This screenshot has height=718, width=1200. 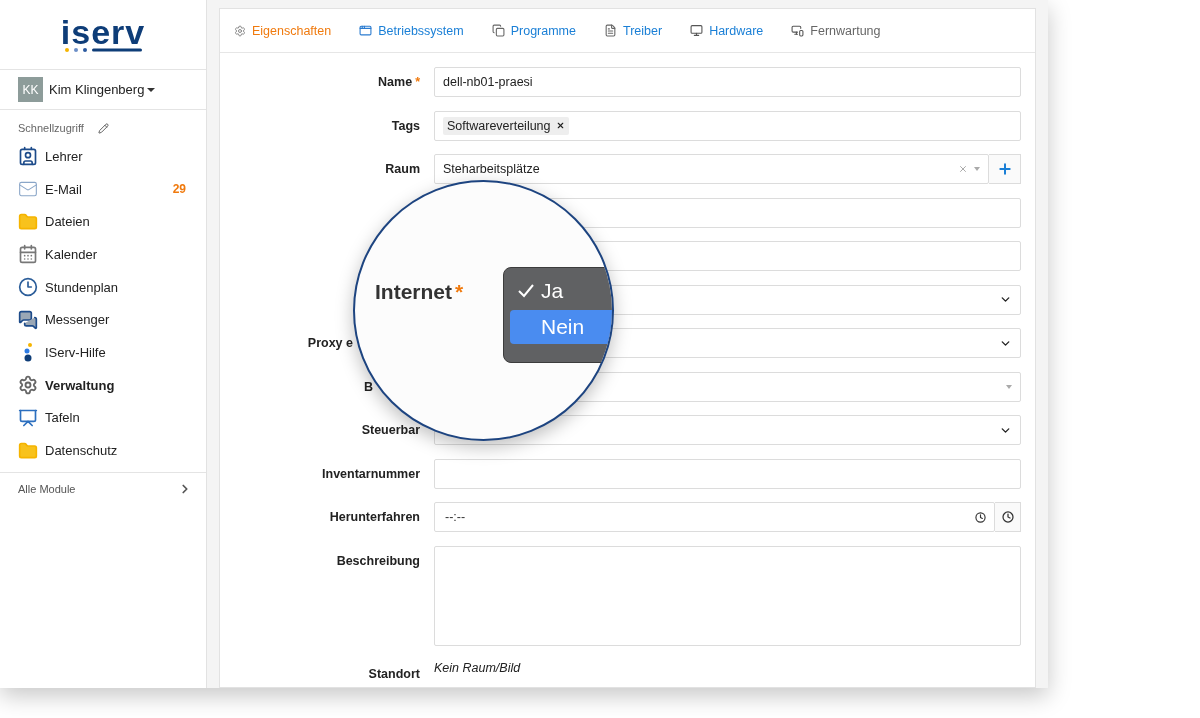 I want to click on sidebar-item: E-Mail, so click(x=105, y=189).